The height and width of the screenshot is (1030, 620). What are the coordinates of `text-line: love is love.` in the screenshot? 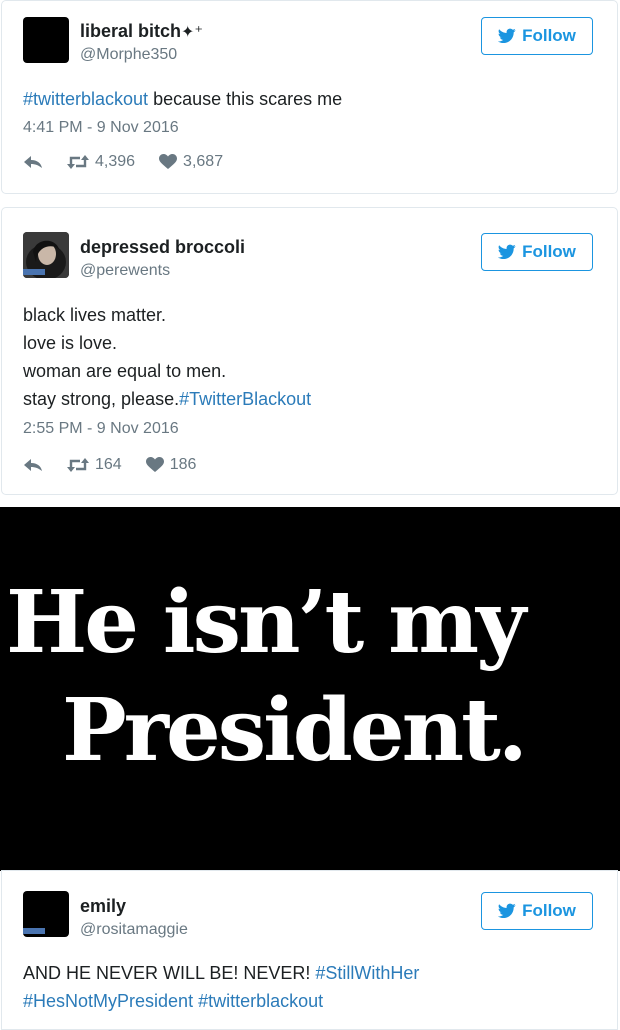 It's located at (70, 343).